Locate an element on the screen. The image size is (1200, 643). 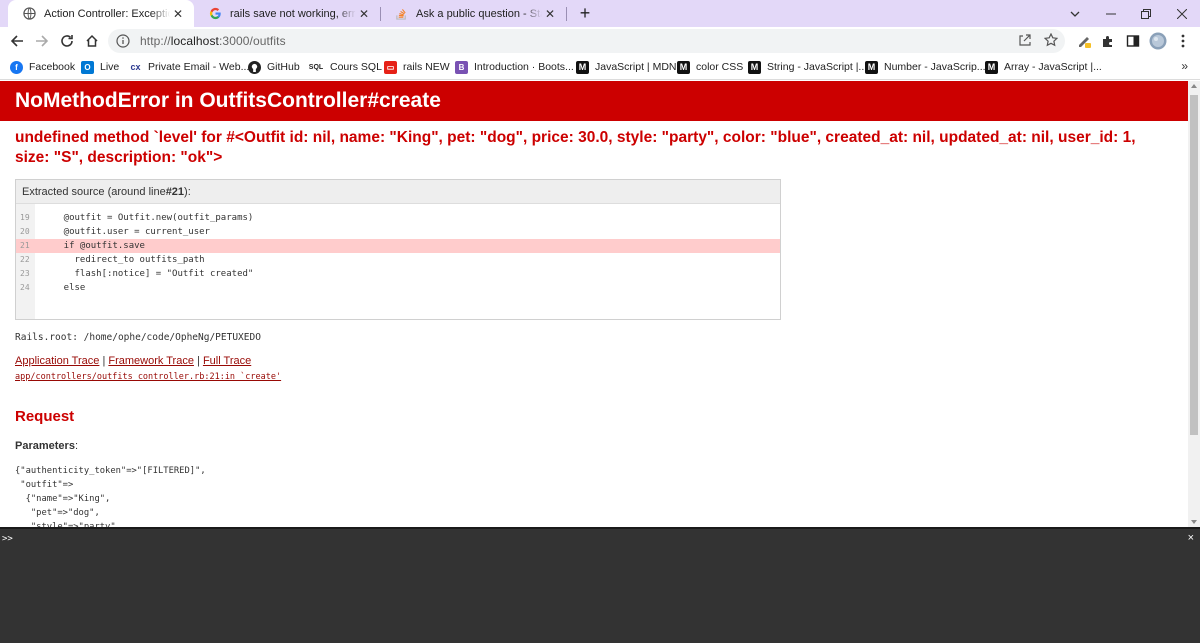
line-number: 19 is located at coordinates (25, 217).